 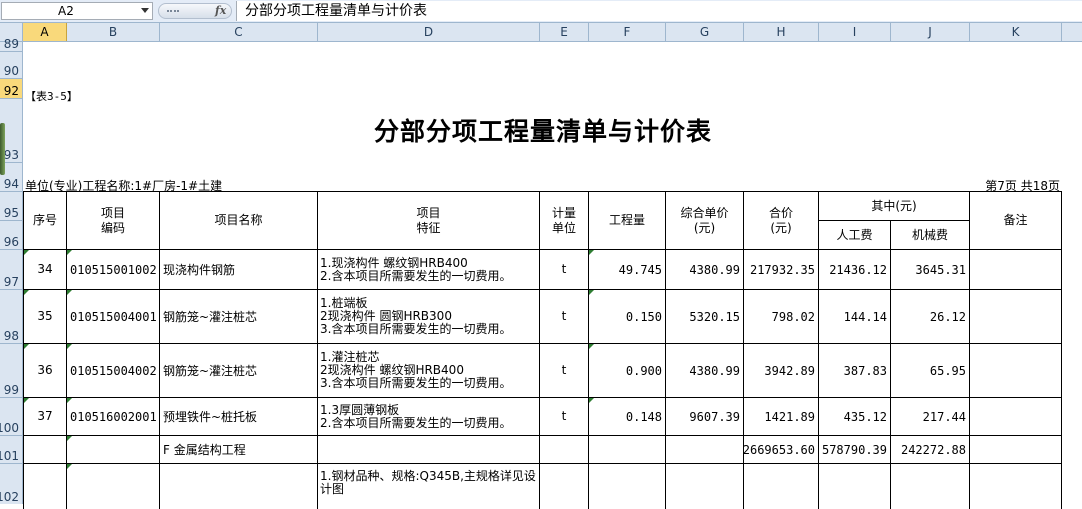 I want to click on table-cell: 49.745, so click(x=627, y=270).